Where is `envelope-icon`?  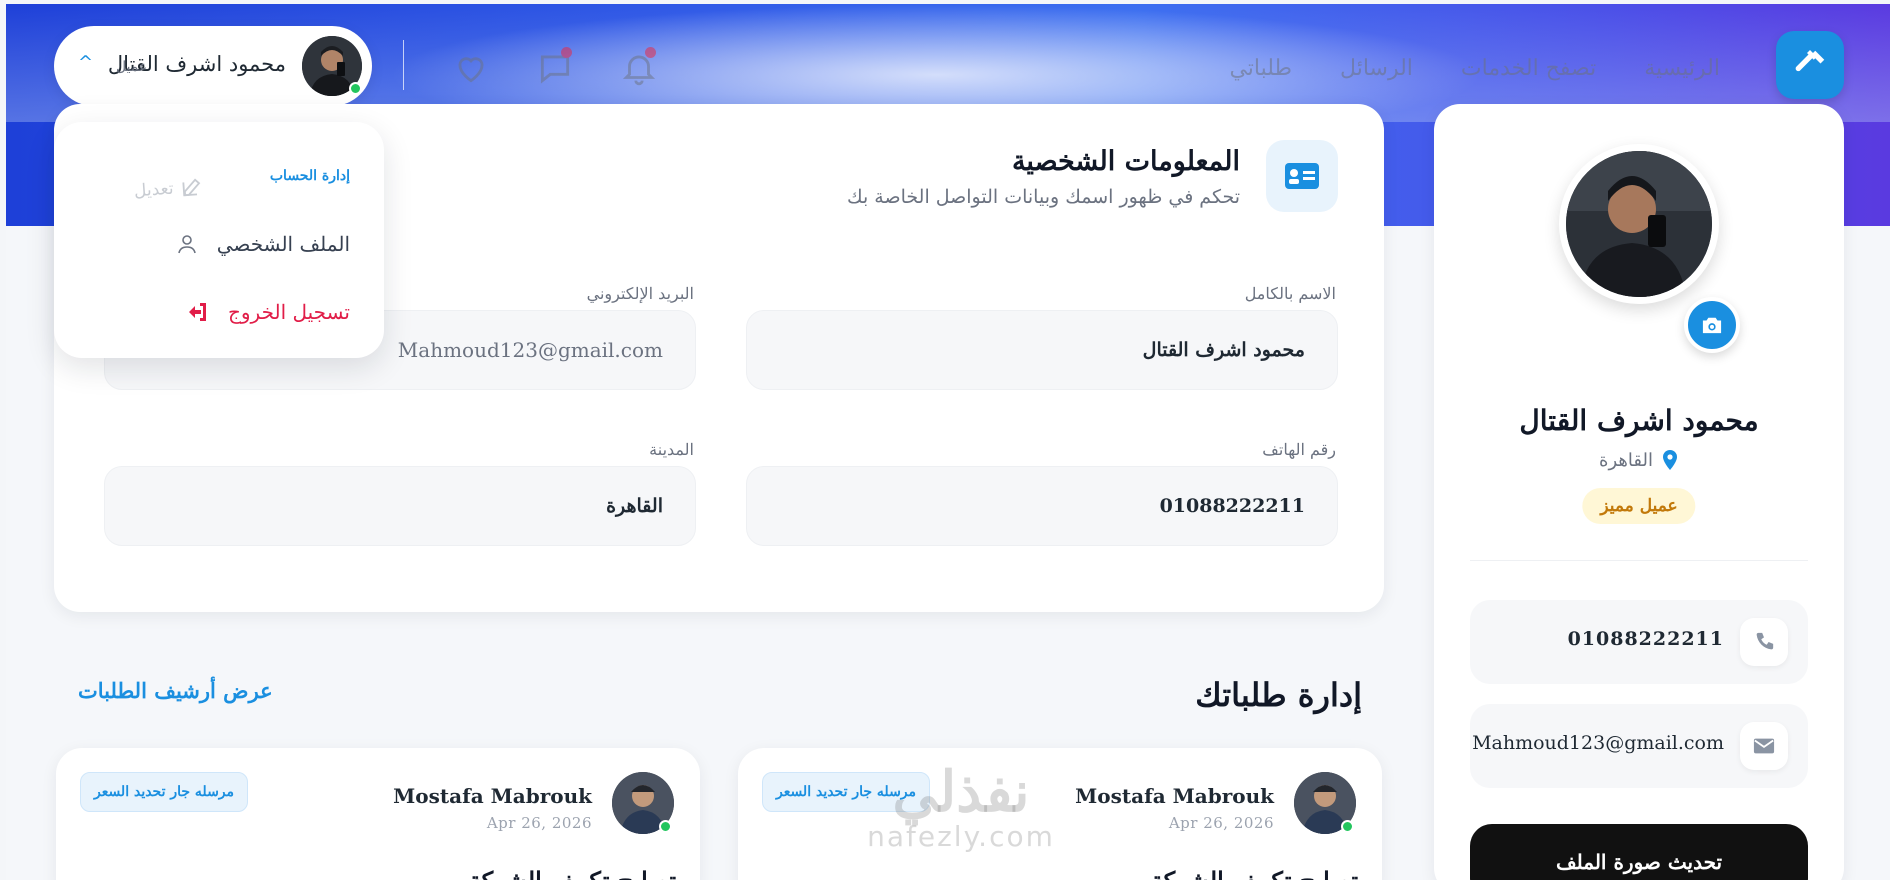
envelope-icon is located at coordinates (1764, 746).